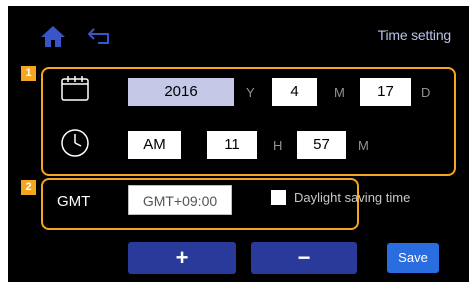 Image resolution: width=475 pixels, height=288 pixels. Describe the element at coordinates (181, 92) in the screenshot. I see `year-field: 2016` at that location.